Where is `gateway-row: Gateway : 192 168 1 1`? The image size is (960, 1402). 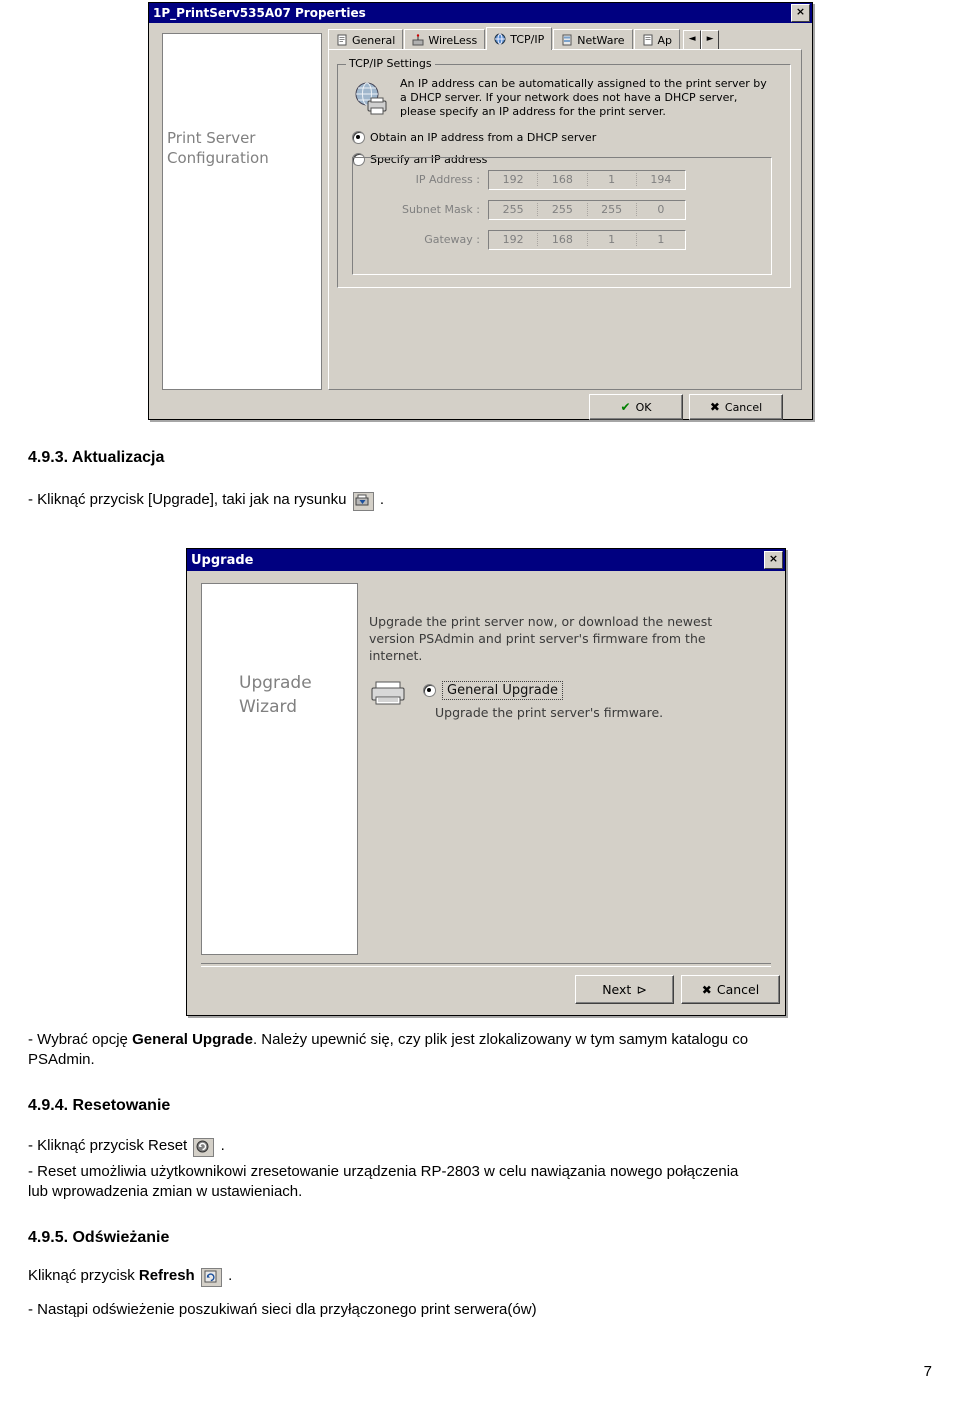 gateway-row: Gateway : 192 168 1 1 is located at coordinates (524, 239).